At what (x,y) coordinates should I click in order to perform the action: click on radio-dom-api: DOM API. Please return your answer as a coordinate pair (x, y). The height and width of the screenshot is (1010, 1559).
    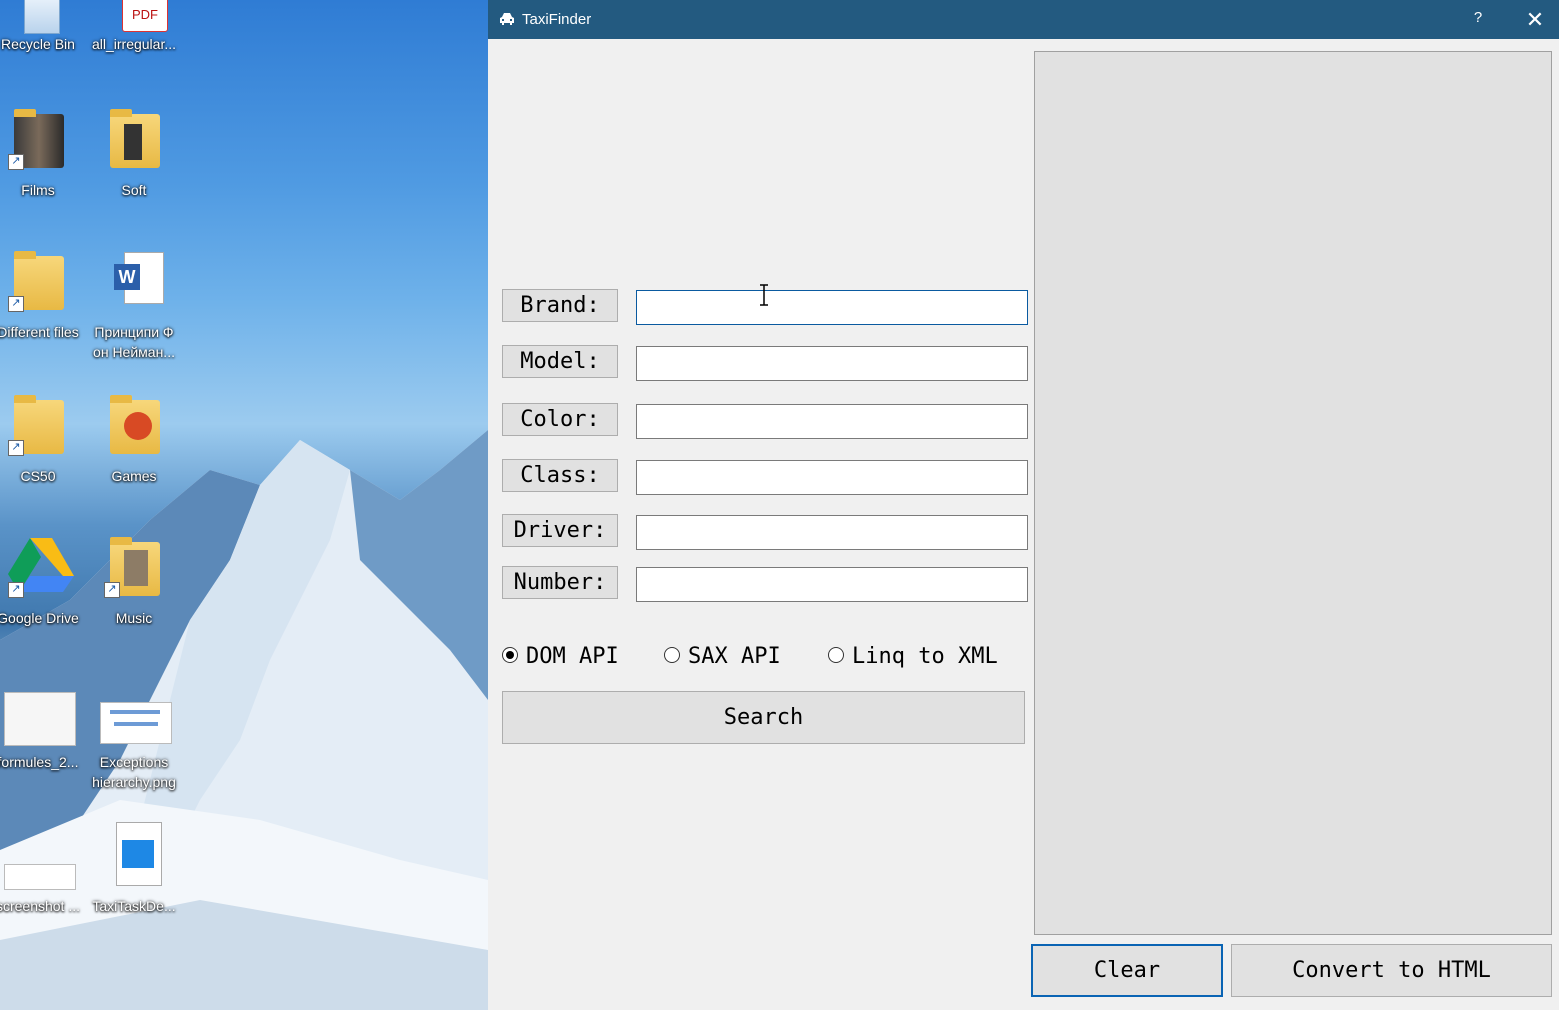
    Looking at the image, I should click on (560, 657).